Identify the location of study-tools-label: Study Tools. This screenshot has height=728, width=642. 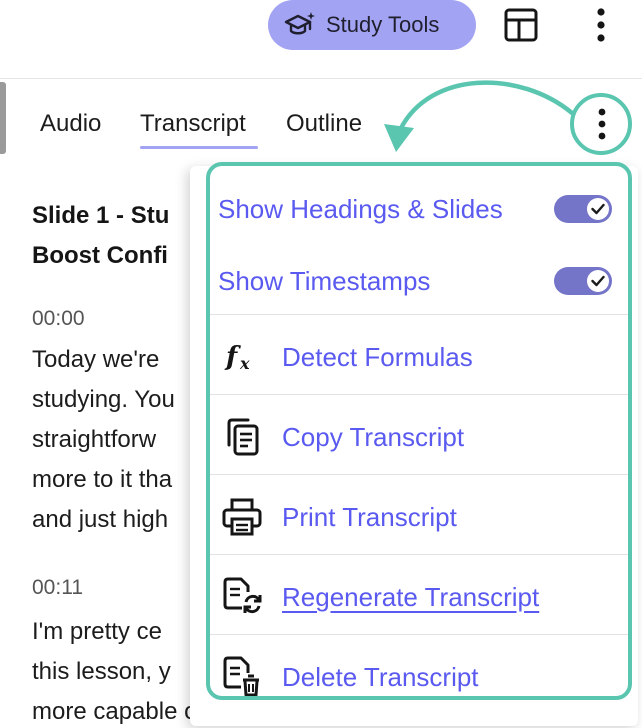
(383, 24).